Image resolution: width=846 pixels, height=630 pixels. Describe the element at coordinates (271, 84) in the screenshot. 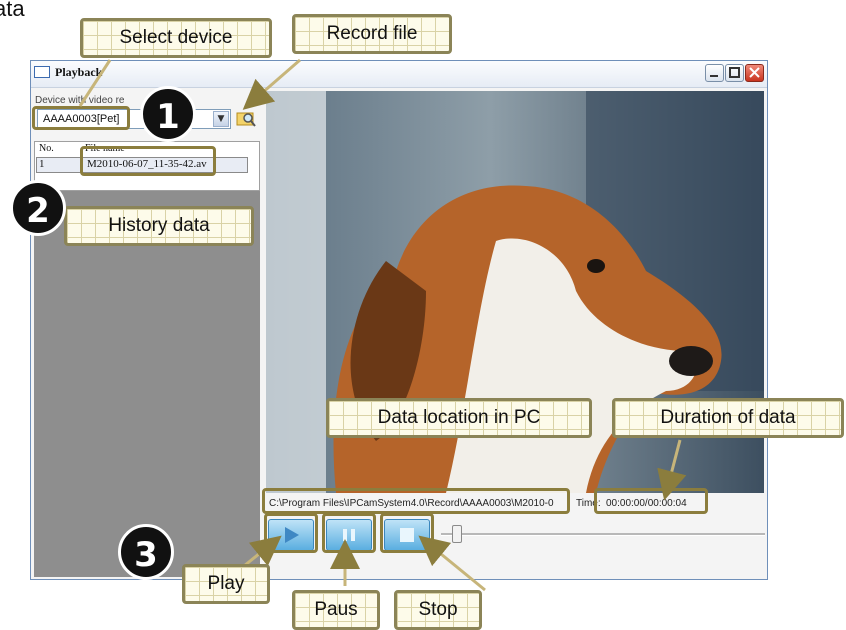

I see `connector-record-file` at that location.